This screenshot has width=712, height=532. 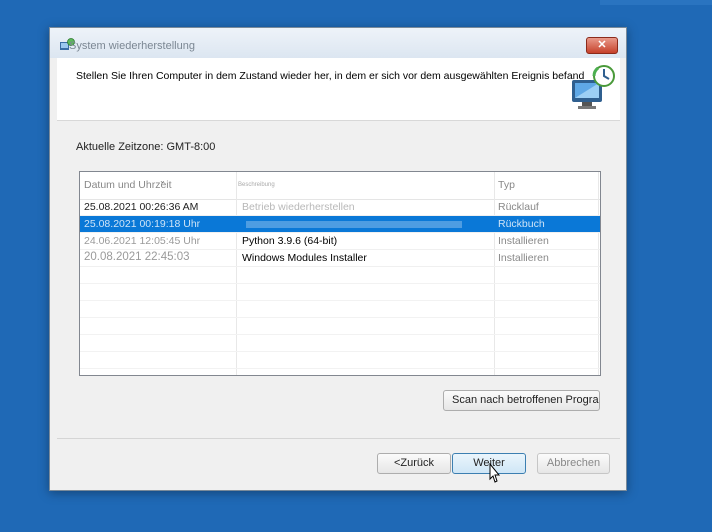 What do you see at coordinates (495, 473) in the screenshot?
I see `mouse-pointer-icon` at bounding box center [495, 473].